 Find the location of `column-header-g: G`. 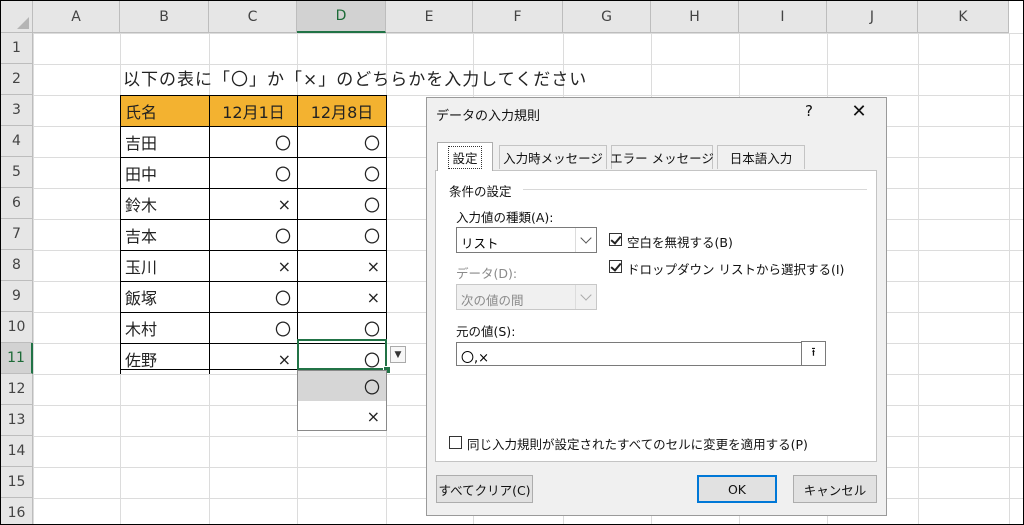

column-header-g: G is located at coordinates (607, 17).